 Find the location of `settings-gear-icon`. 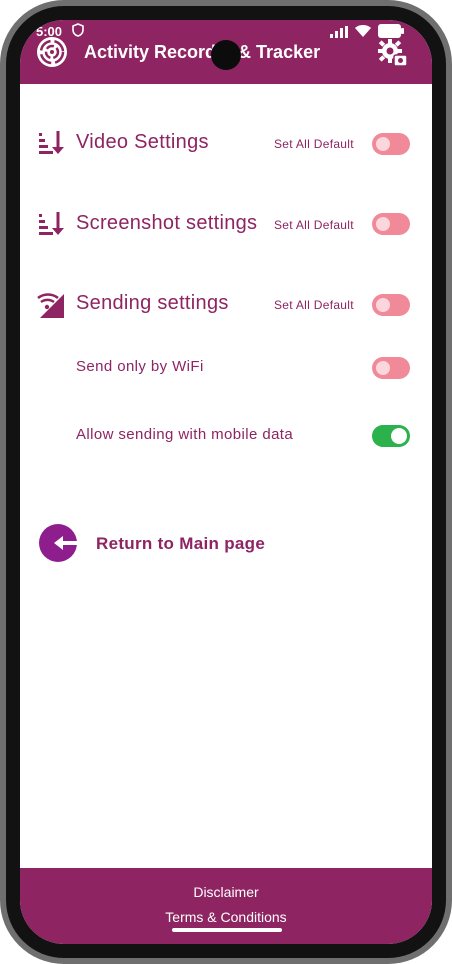

settings-gear-icon is located at coordinates (393, 53).